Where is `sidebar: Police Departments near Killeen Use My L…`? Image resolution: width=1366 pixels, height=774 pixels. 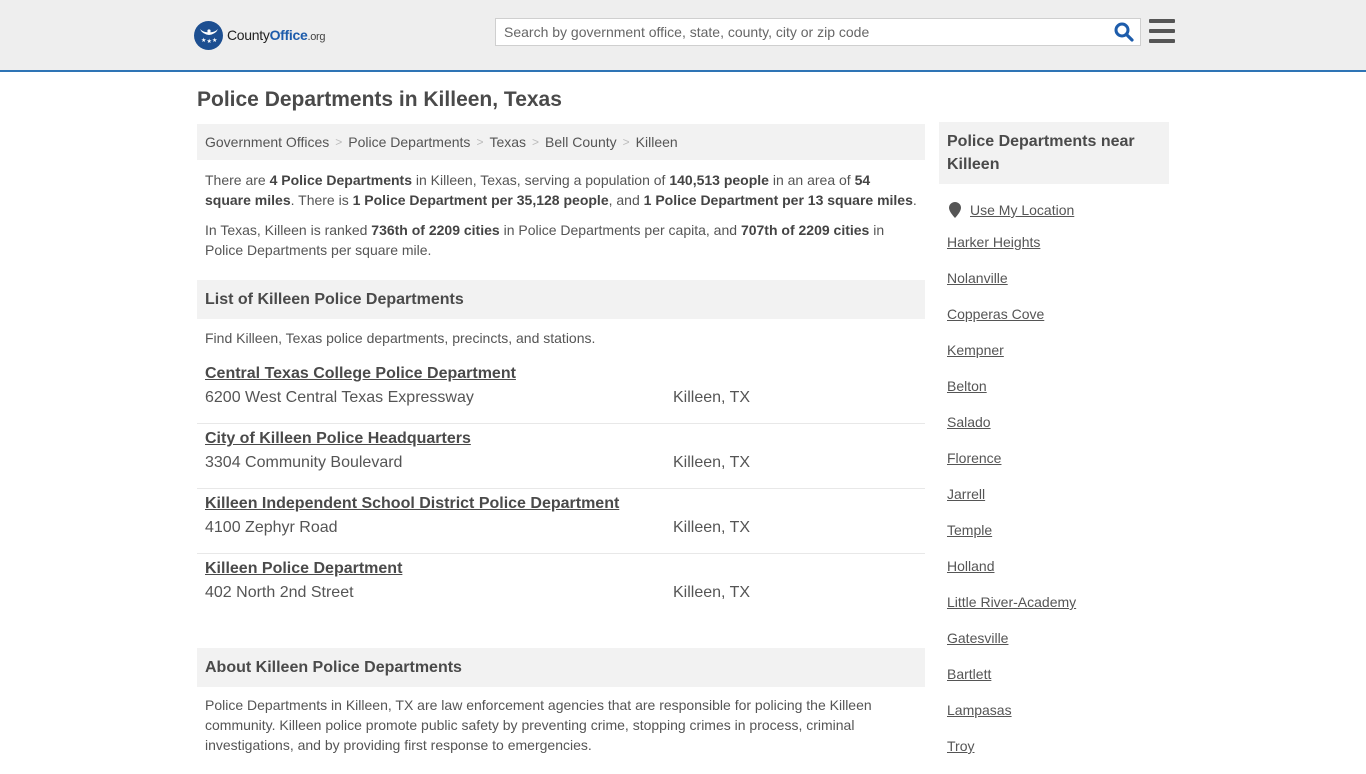
sidebar: Police Departments near Killeen Use My L… is located at coordinates (1054, 448).